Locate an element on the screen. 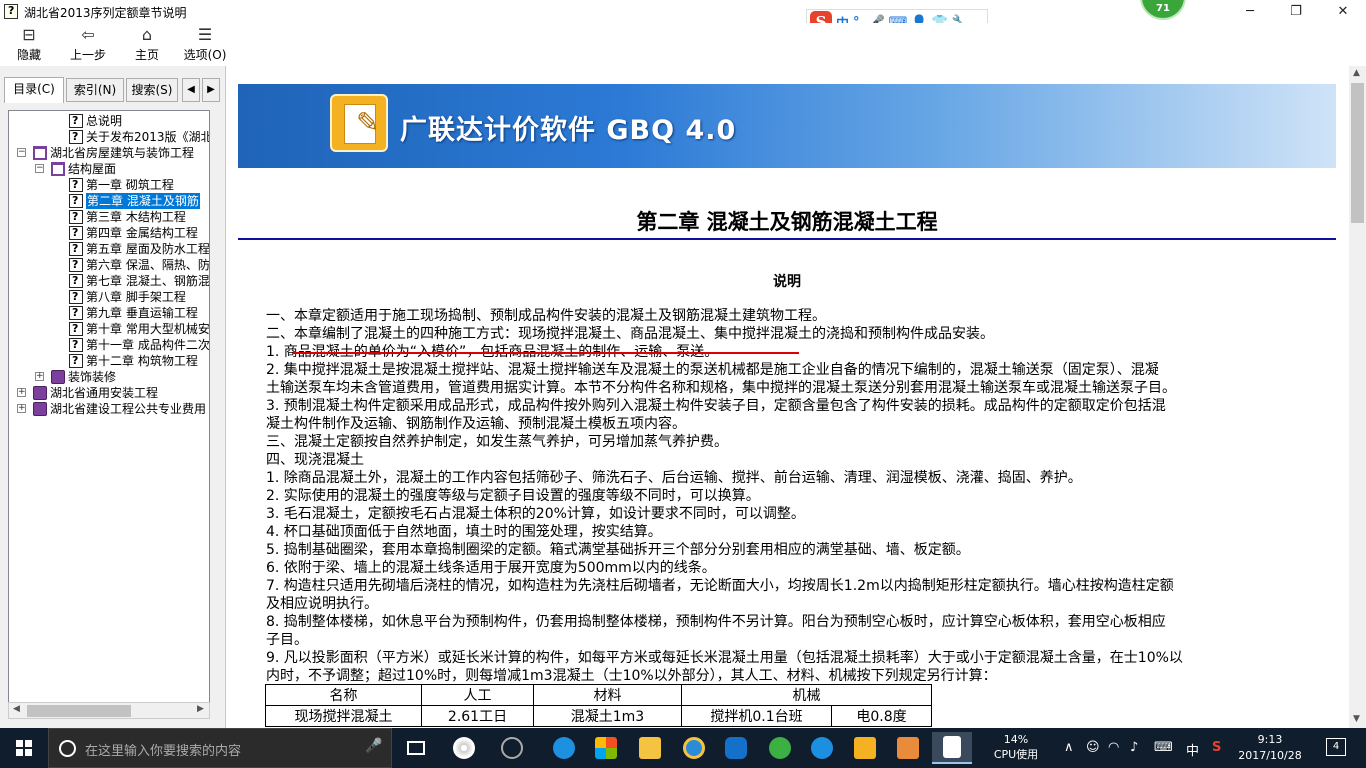 The height and width of the screenshot is (768, 1366). start-button is located at coordinates (24, 748).